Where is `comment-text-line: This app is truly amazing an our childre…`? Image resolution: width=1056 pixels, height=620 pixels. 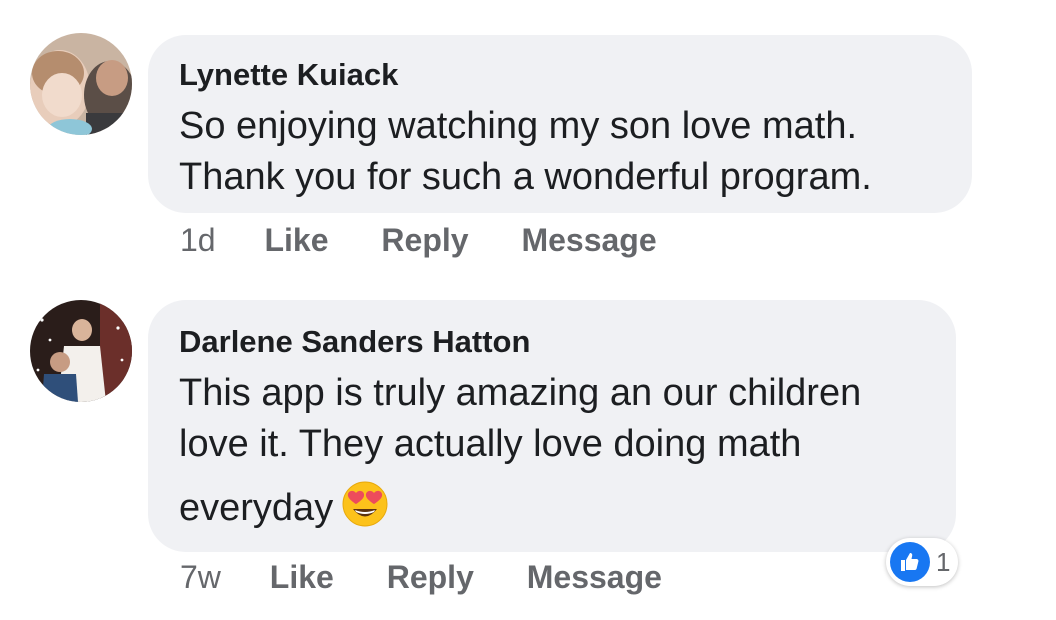
comment-text-line: This app is truly amazing an our childre… is located at coordinates (520, 393).